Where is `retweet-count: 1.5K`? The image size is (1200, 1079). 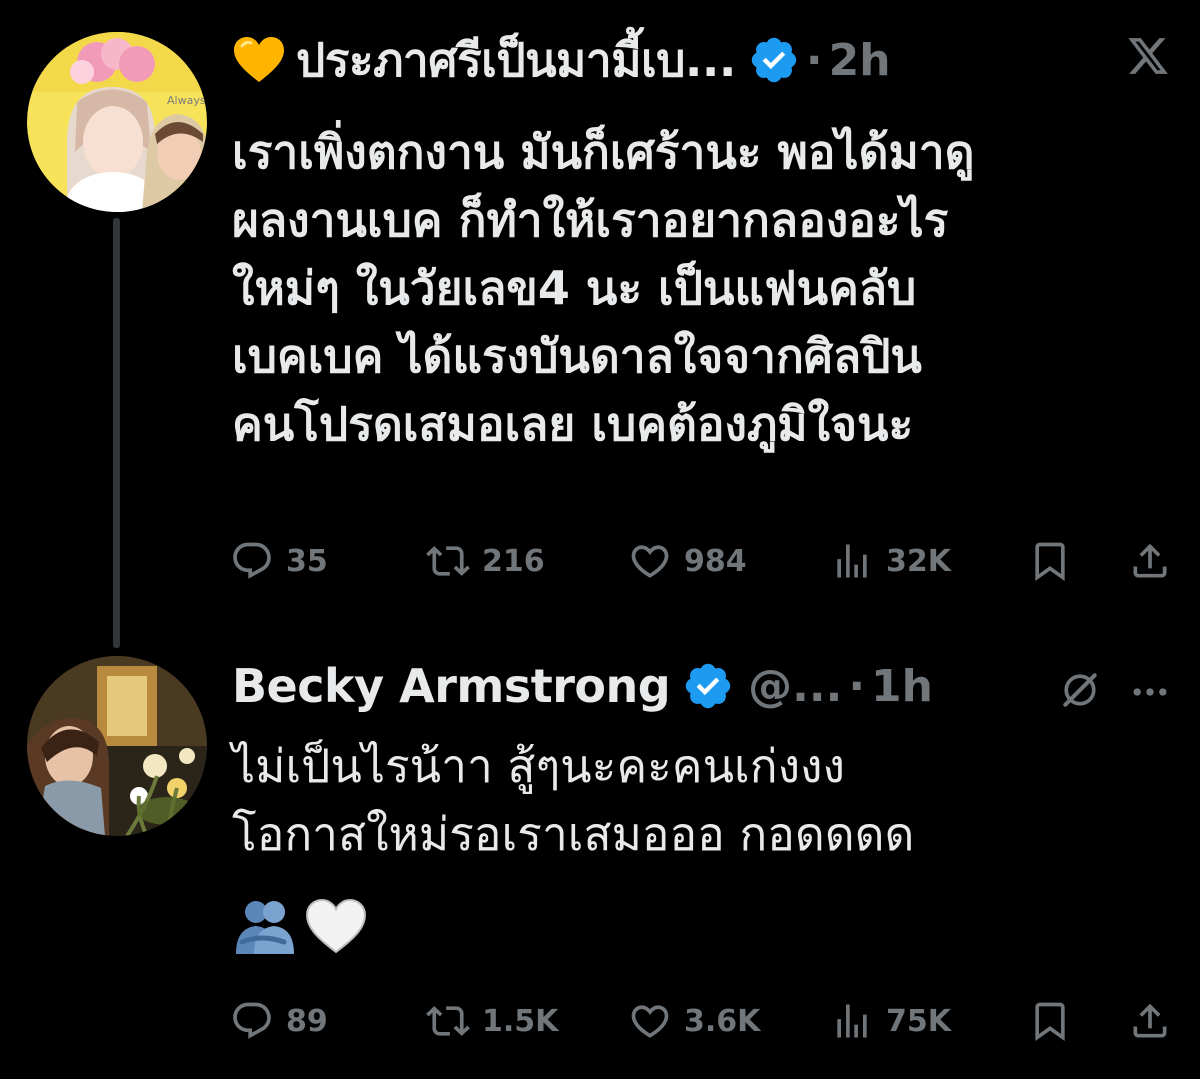
retweet-count: 1.5K is located at coordinates (520, 1021).